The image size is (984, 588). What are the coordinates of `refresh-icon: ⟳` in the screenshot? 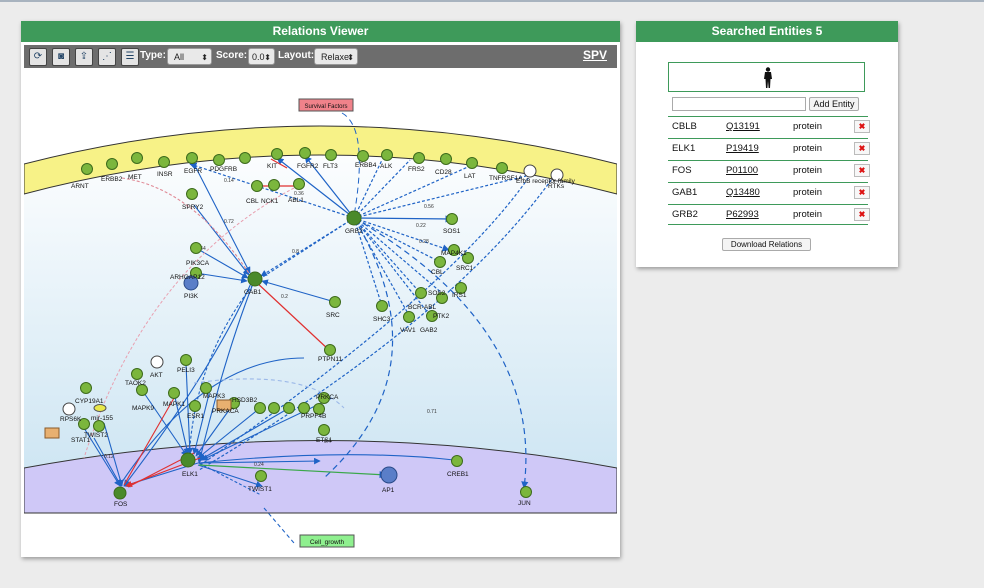 It's located at (38, 57).